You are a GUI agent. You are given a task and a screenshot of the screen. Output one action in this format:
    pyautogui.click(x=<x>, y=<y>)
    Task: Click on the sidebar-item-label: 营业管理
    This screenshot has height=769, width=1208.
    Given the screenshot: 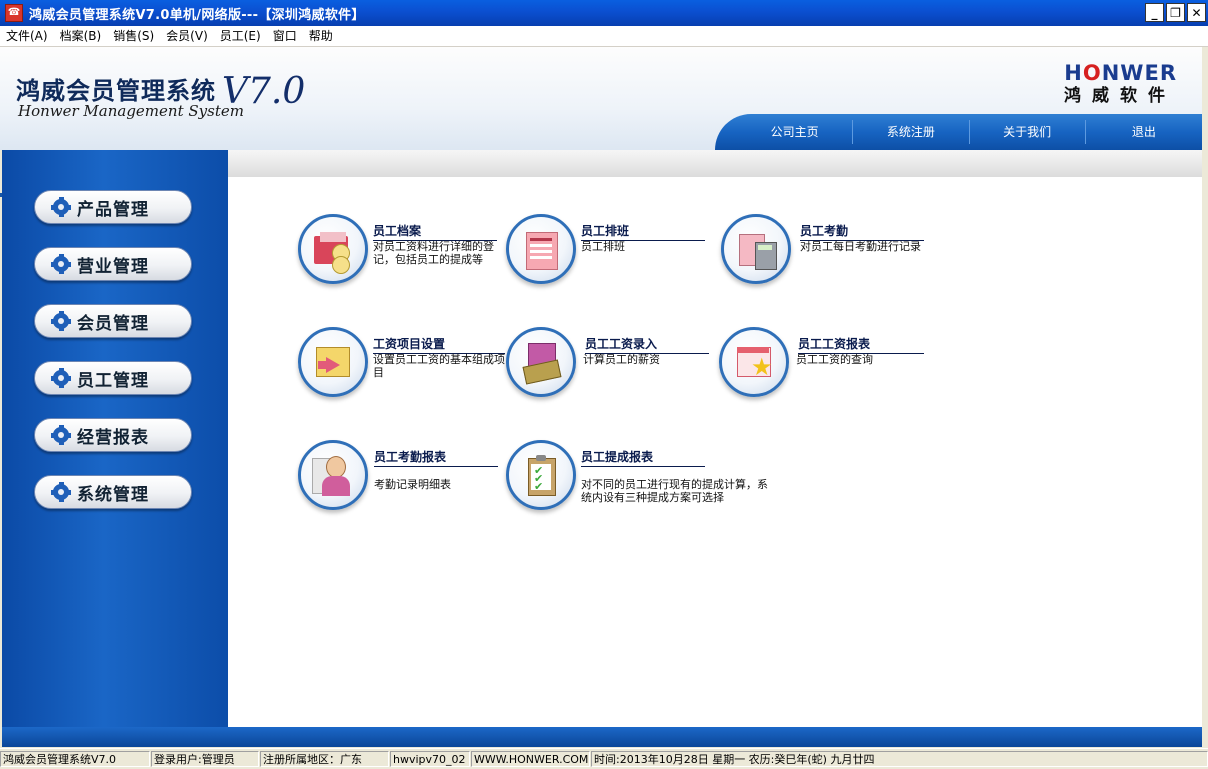 What is the action you would take?
    pyautogui.click(x=113, y=266)
    